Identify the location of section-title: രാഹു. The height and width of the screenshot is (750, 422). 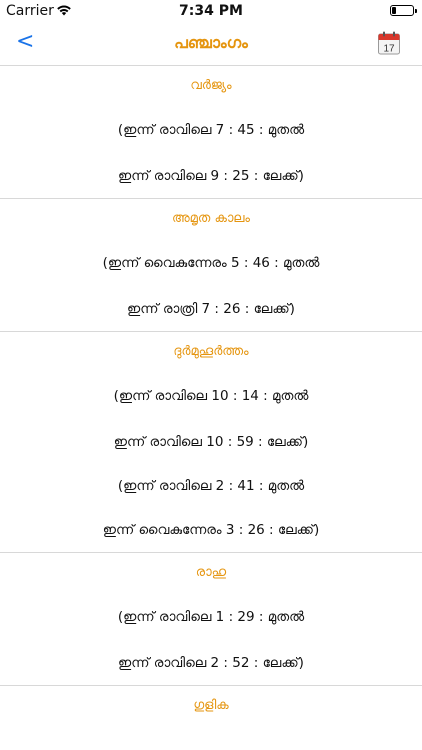
(211, 572).